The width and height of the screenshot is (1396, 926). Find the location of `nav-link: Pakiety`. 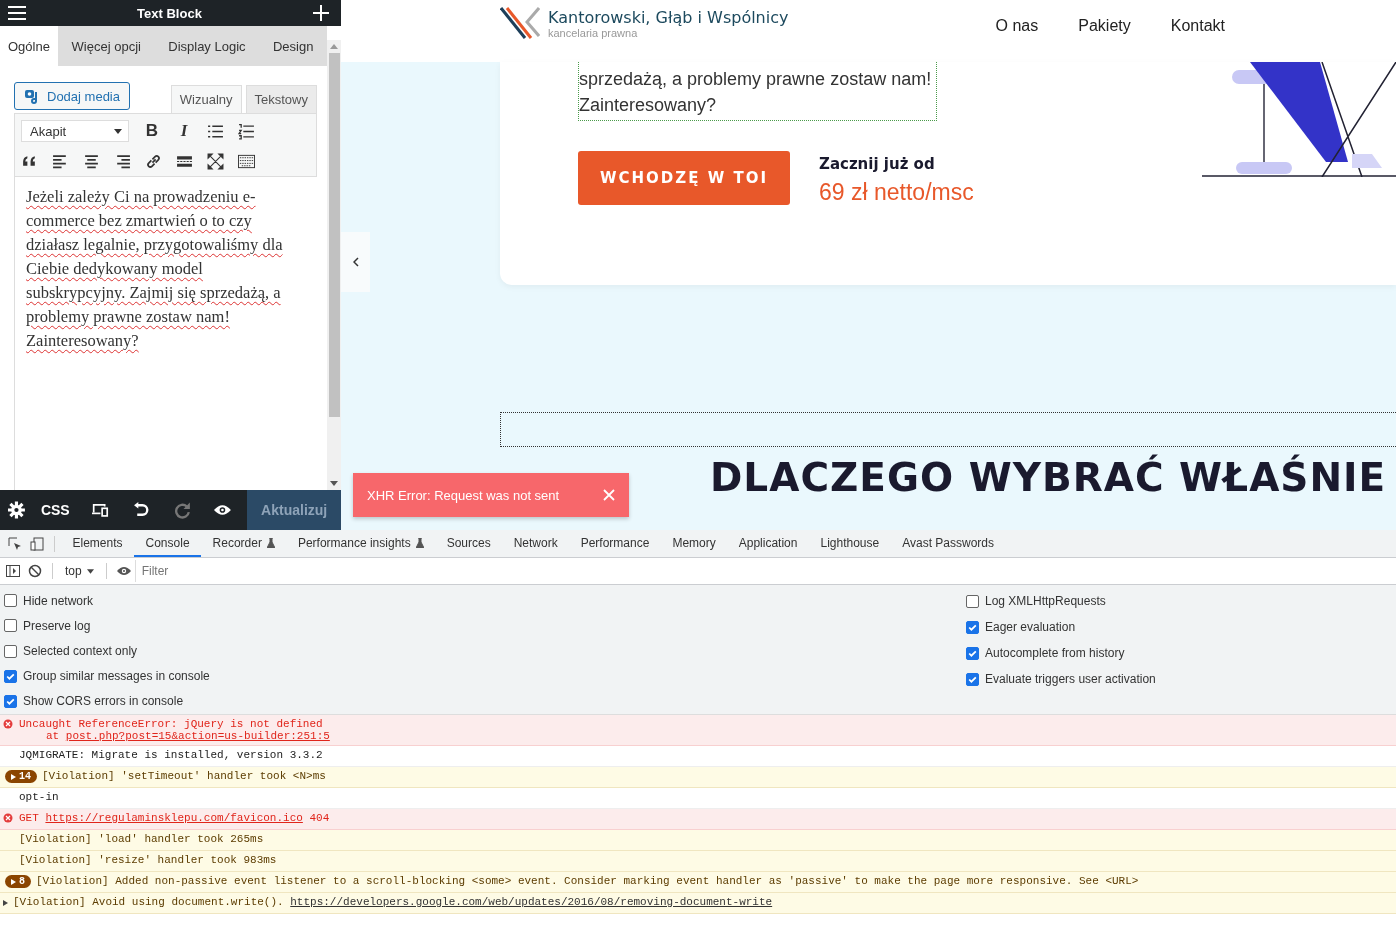

nav-link: Pakiety is located at coordinates (1104, 26).